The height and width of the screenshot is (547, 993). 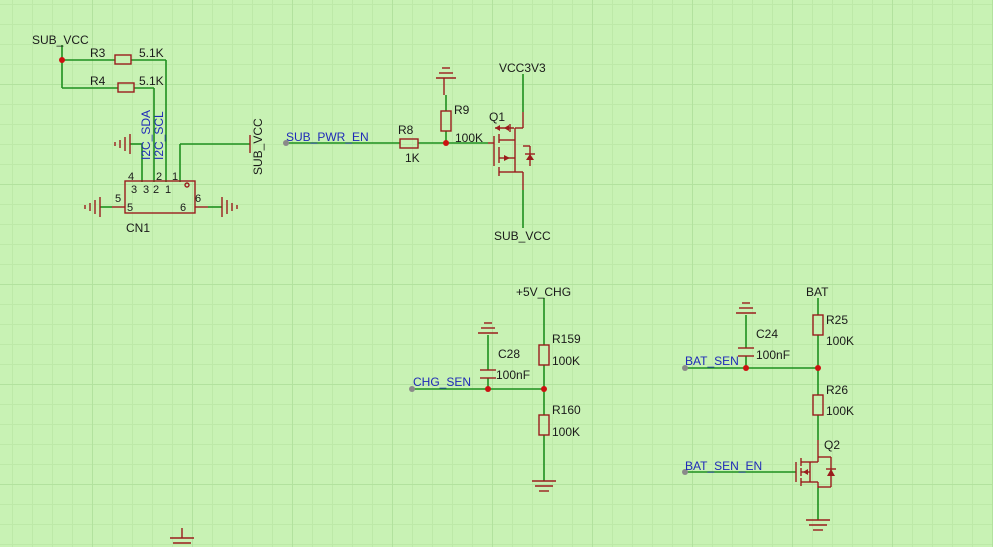 I want to click on battery-sense-section, so click(x=753, y=409).